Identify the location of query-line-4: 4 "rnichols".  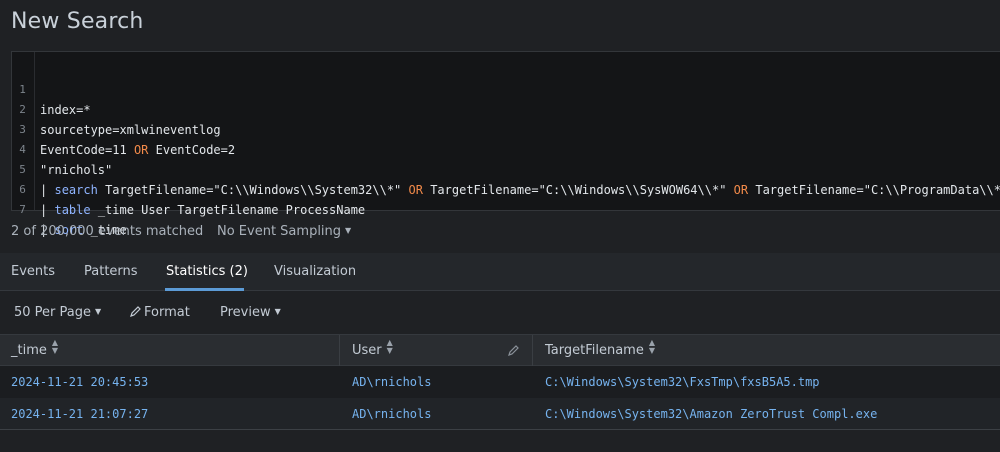
(506, 148).